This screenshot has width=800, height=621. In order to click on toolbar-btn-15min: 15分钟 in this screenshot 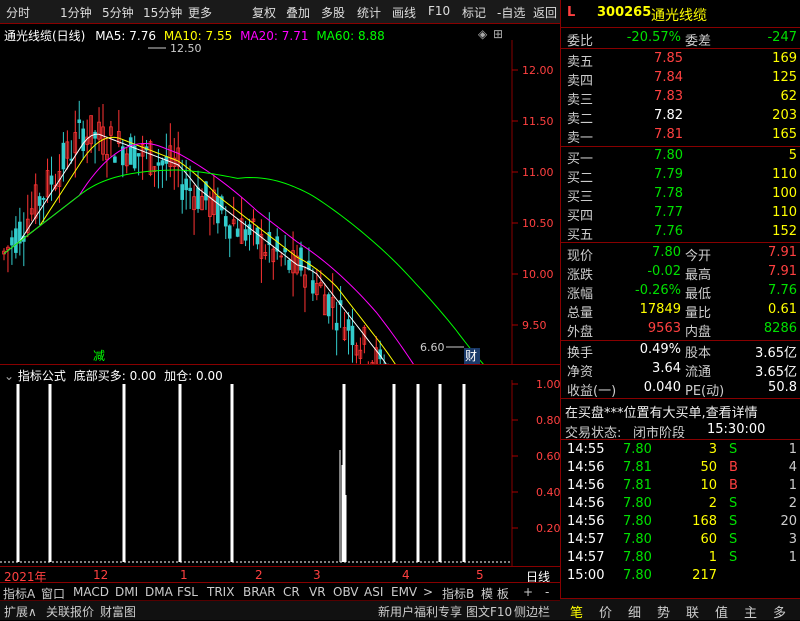, I will do `click(162, 12)`.